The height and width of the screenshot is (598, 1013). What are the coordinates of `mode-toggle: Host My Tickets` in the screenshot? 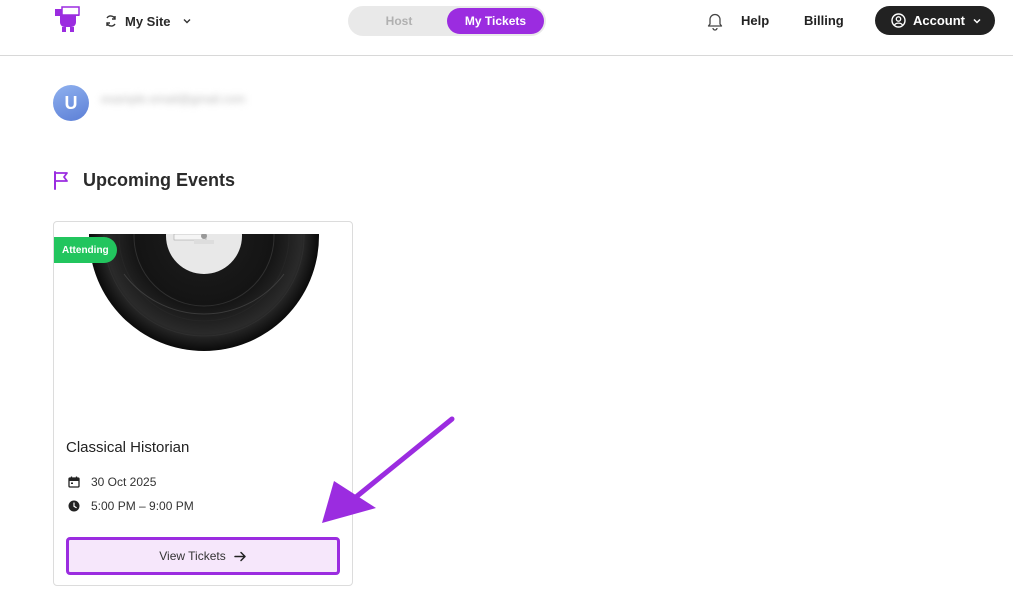 It's located at (447, 21).